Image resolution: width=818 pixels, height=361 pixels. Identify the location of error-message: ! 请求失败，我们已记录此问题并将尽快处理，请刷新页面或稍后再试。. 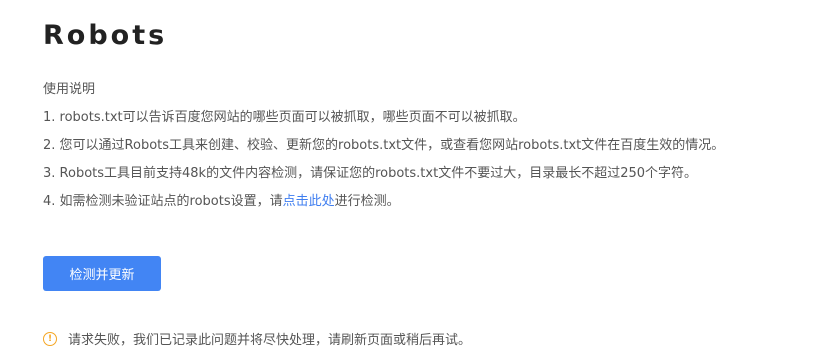
(257, 338).